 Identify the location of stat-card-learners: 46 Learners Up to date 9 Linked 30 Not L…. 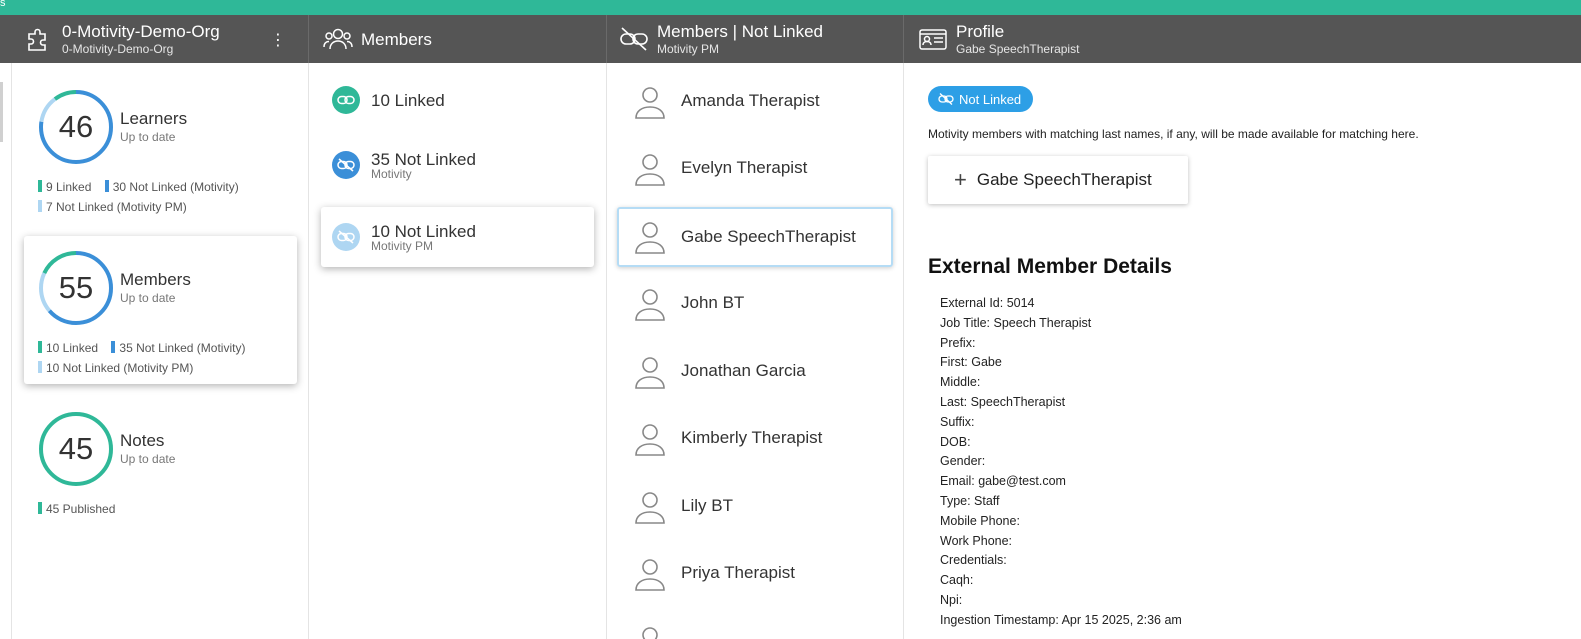
(160, 149).